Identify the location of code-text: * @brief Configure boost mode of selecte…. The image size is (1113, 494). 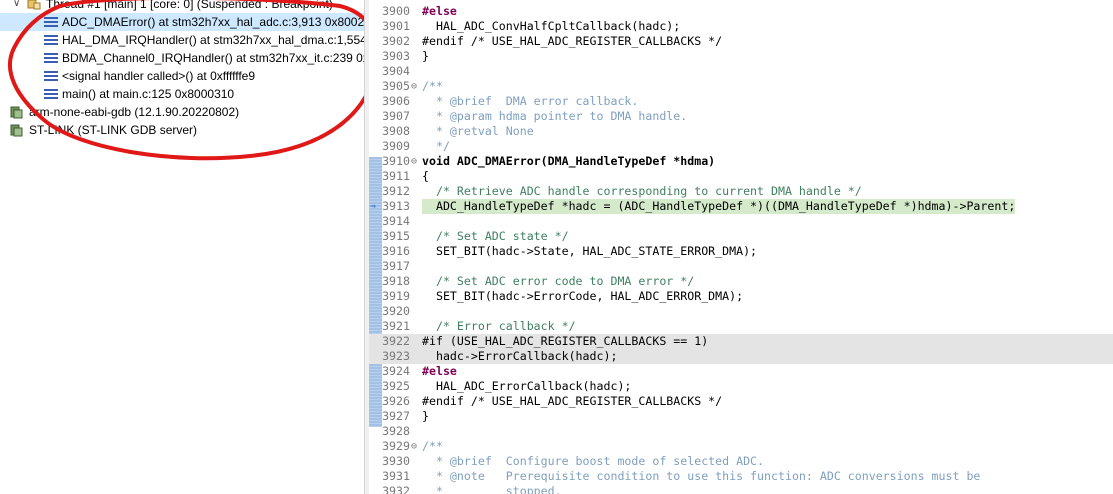
(593, 461).